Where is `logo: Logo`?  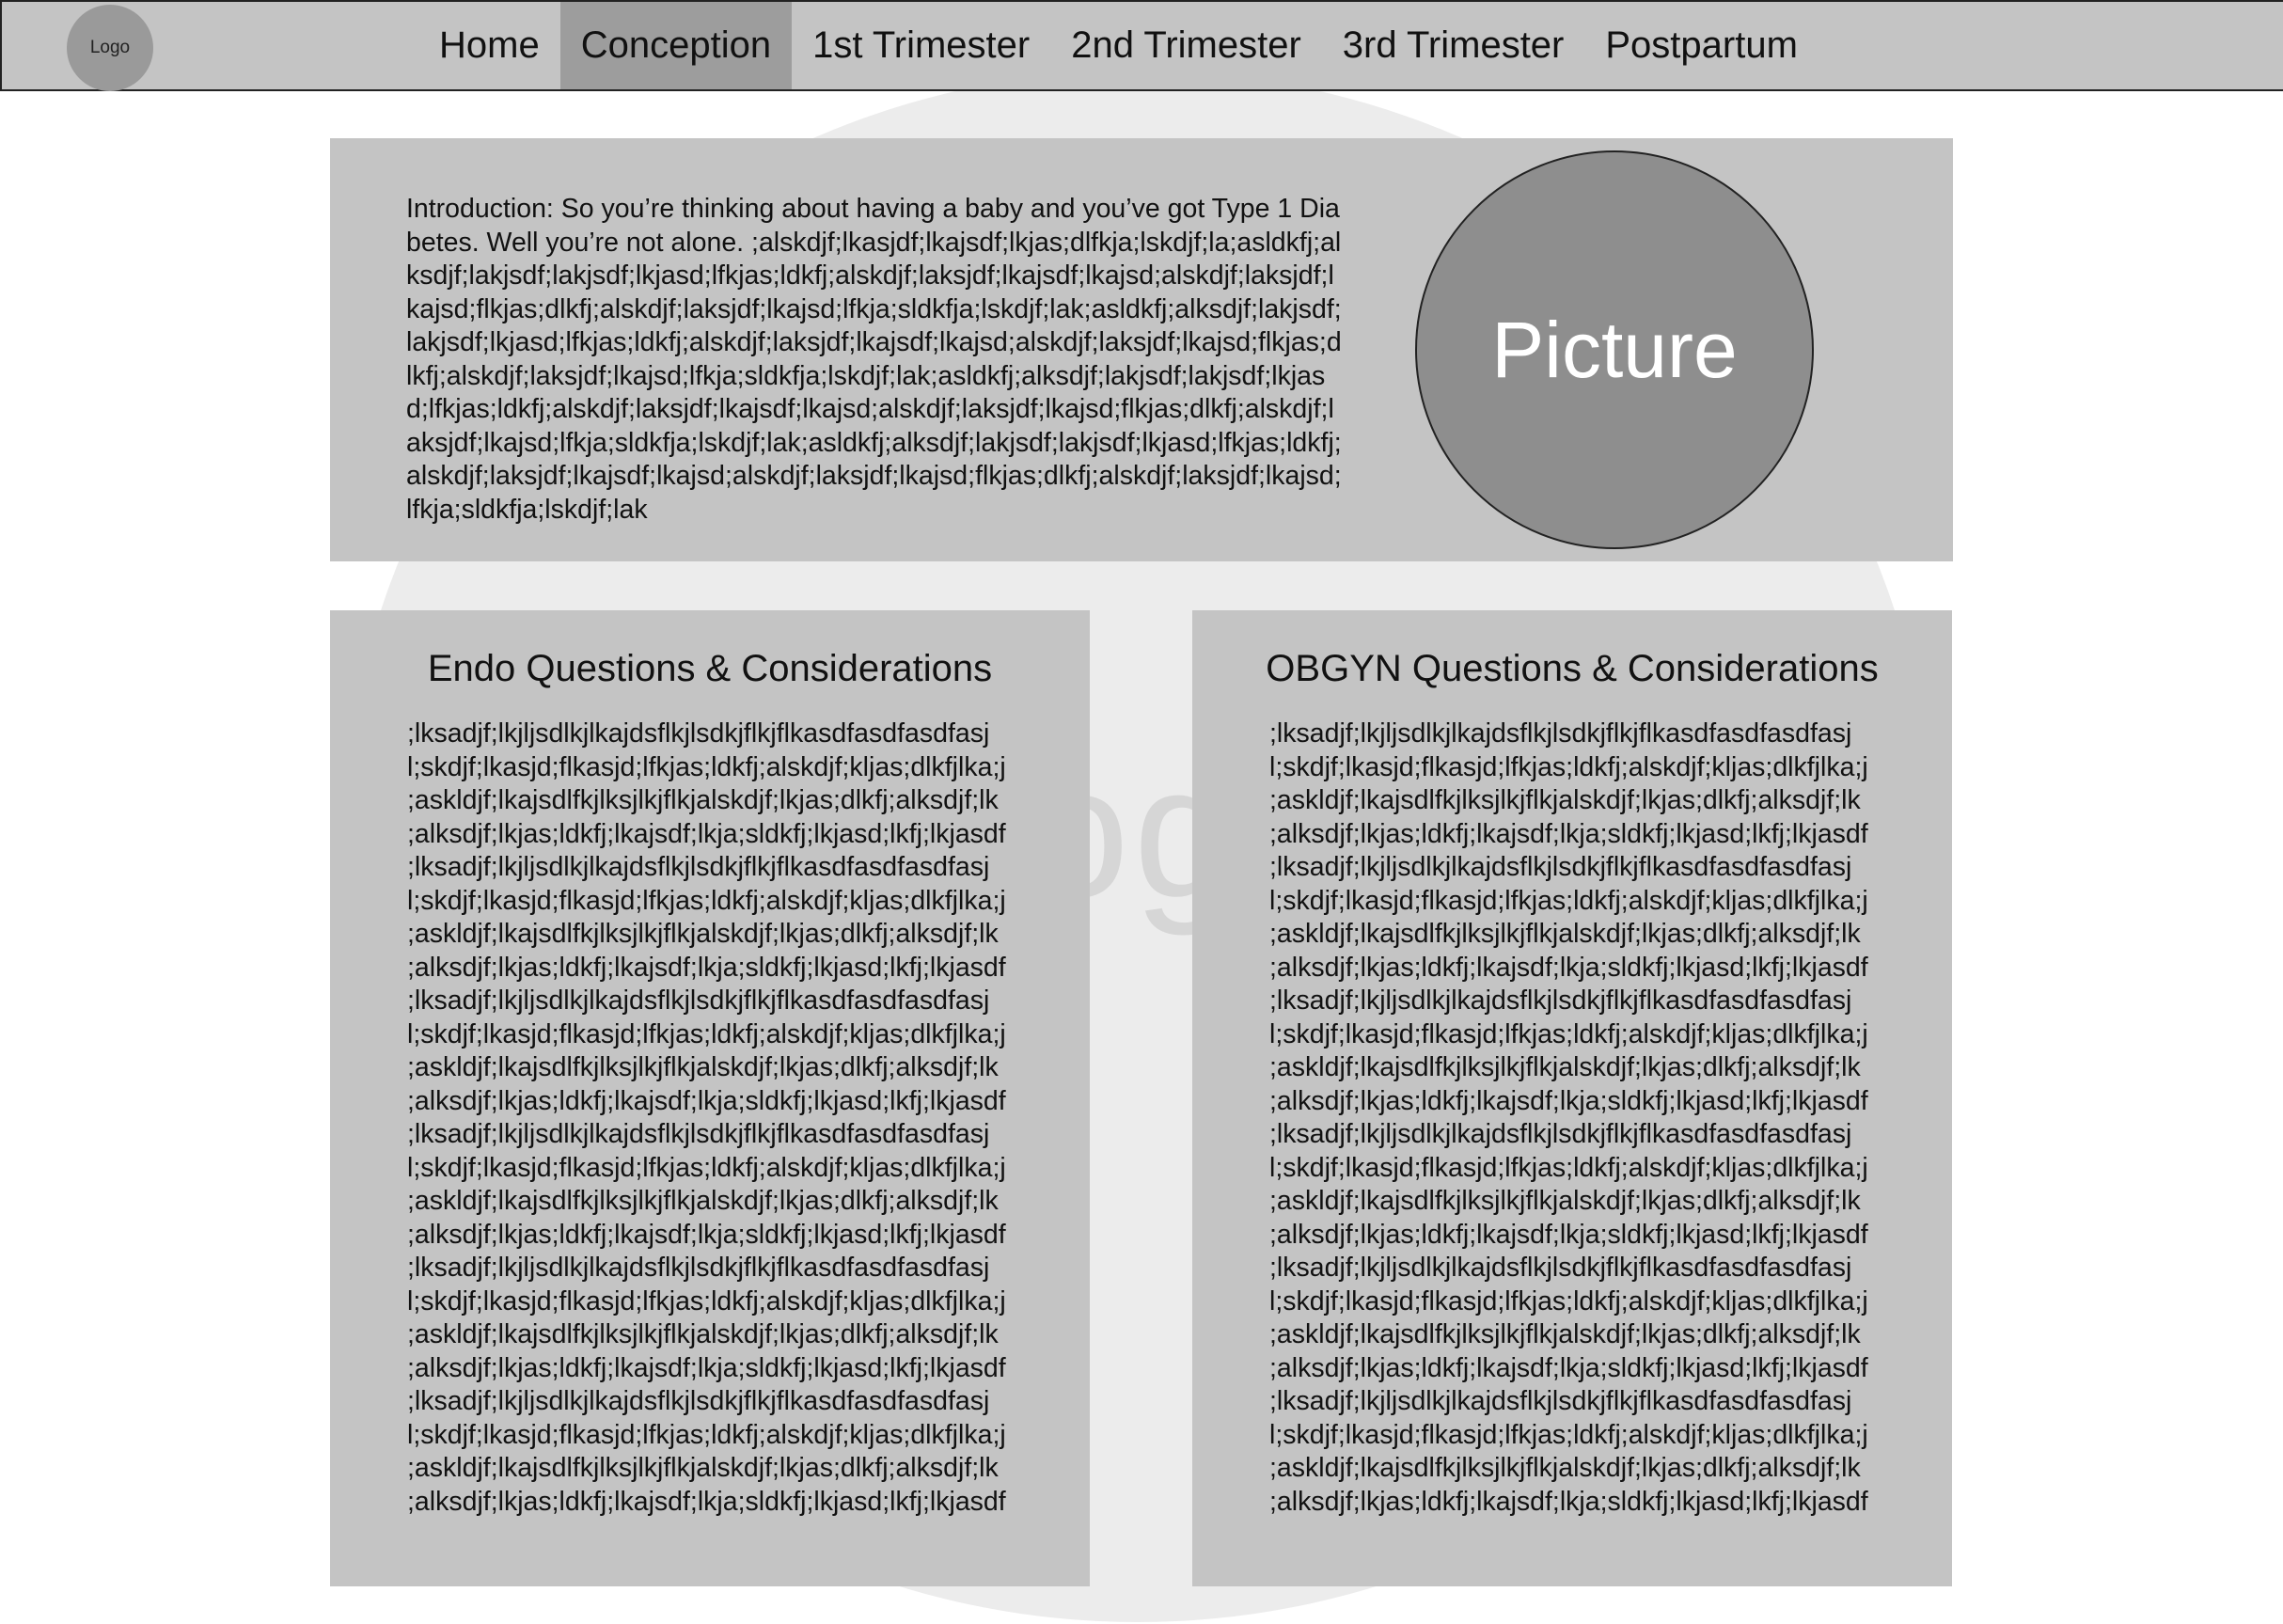 logo: Logo is located at coordinates (110, 48).